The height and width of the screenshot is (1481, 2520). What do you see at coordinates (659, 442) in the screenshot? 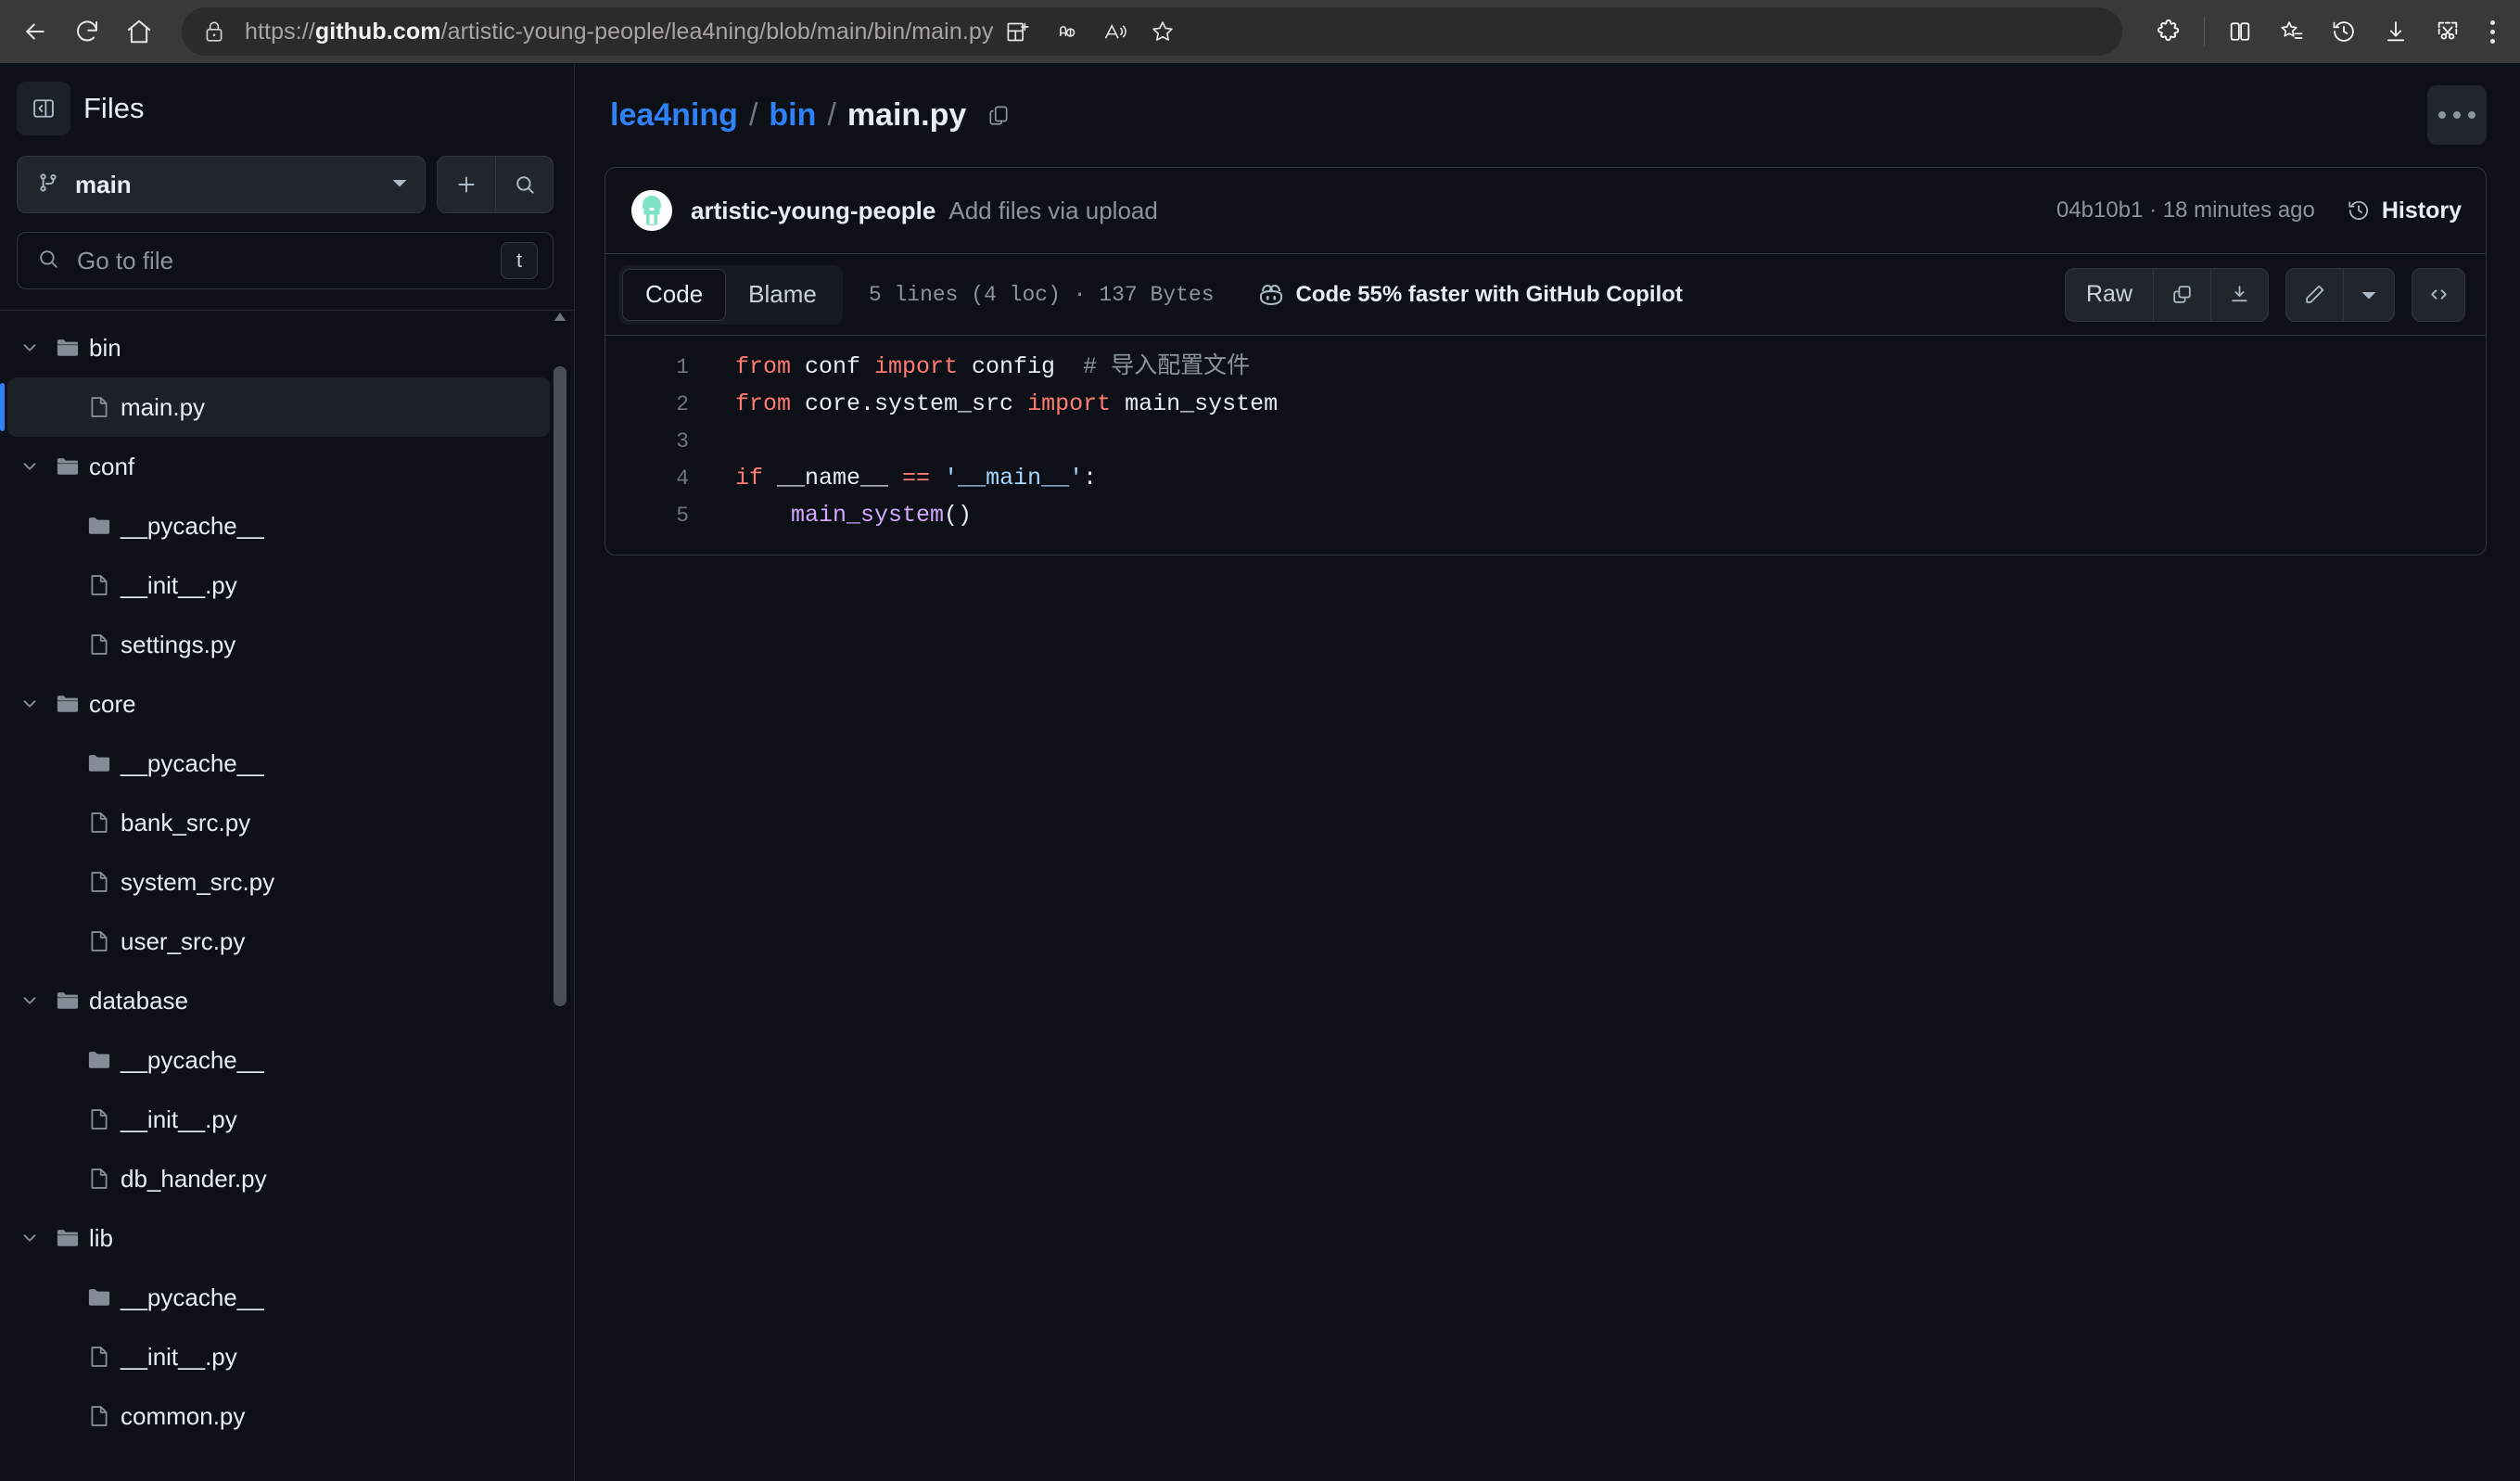
I see `line-number: 3` at bounding box center [659, 442].